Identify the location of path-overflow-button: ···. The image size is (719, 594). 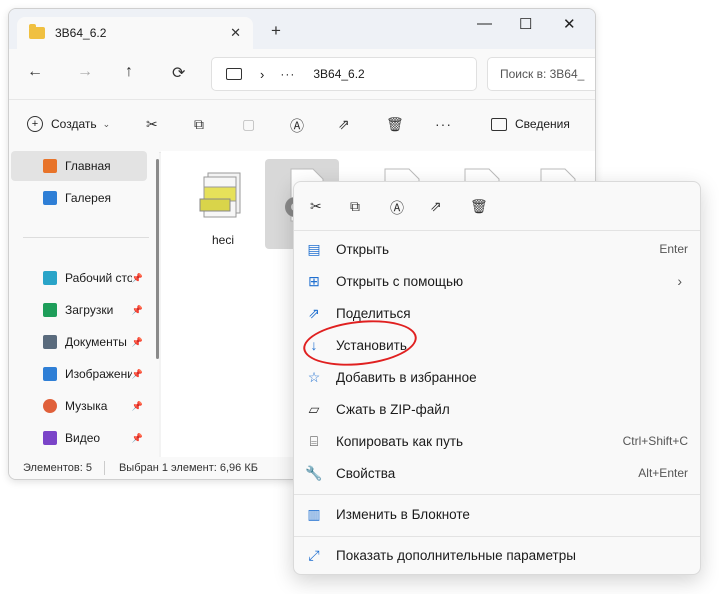
(287, 74).